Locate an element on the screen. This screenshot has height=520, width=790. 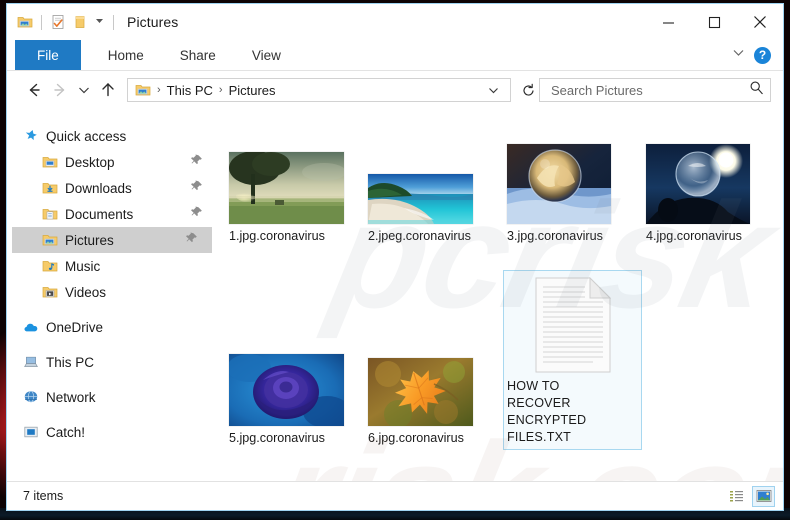
text-document-icon is located at coordinates (573, 325).